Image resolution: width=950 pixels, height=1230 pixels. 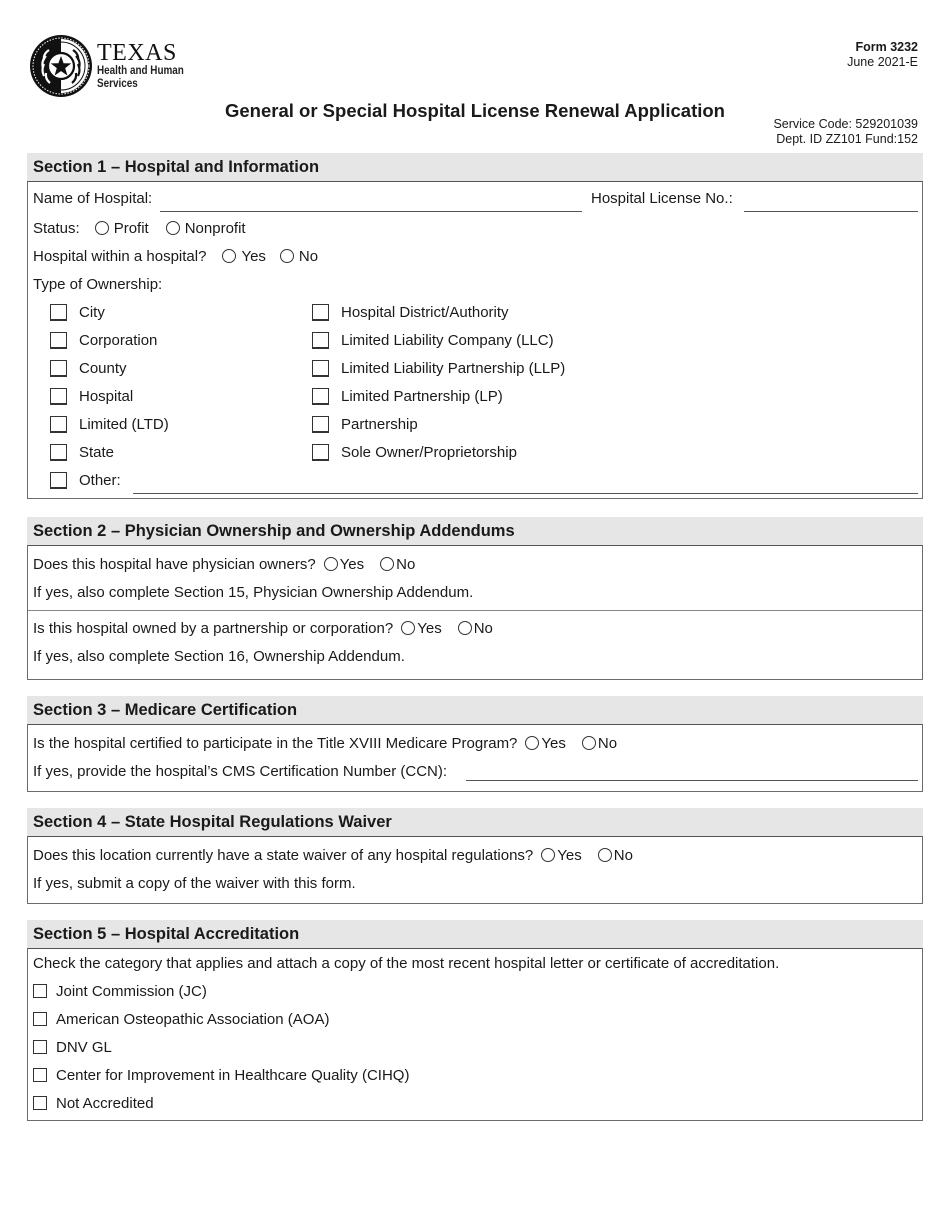 What do you see at coordinates (475, 167) in the screenshot?
I see `section-1-title: Section 1 – Hospital and Information` at bounding box center [475, 167].